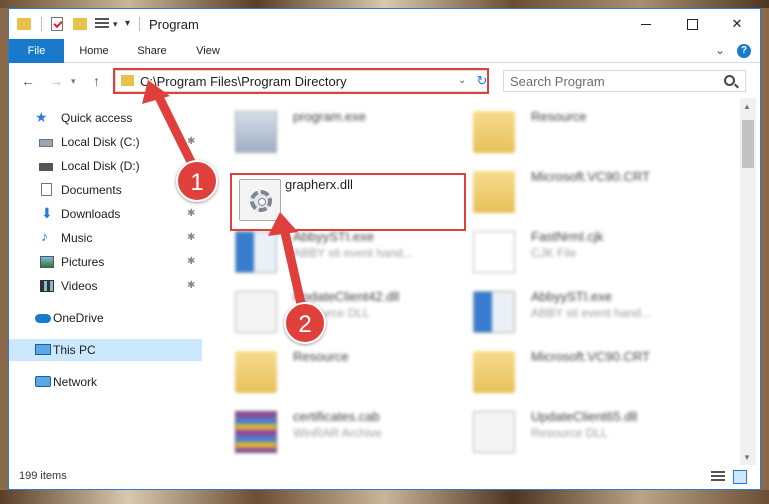  I want to click on help-icon: ?, so click(744, 51).